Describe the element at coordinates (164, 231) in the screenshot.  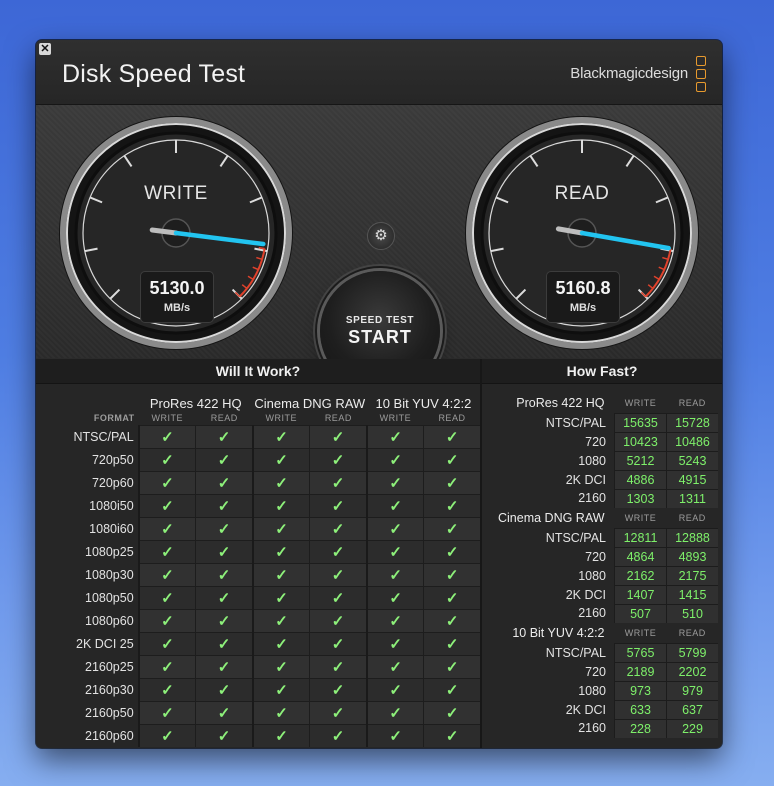
I see `write-gauge-needle-tail` at that location.